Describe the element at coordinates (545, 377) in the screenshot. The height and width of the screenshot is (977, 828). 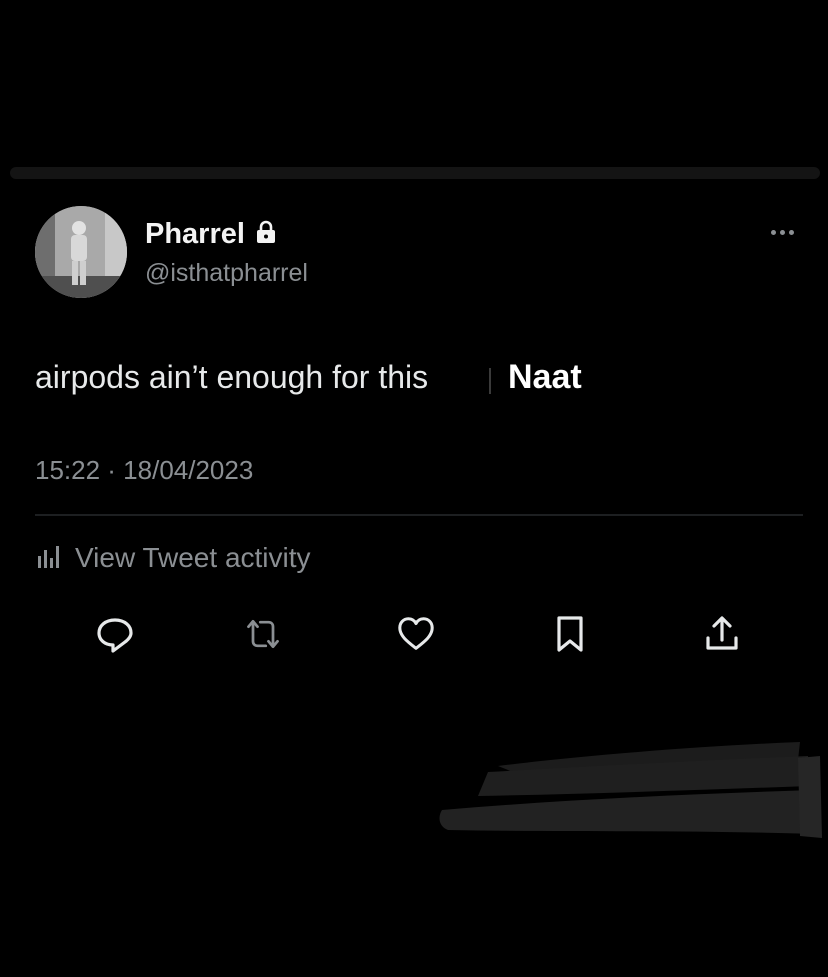
I see `overlay-caption: Naat` at that location.